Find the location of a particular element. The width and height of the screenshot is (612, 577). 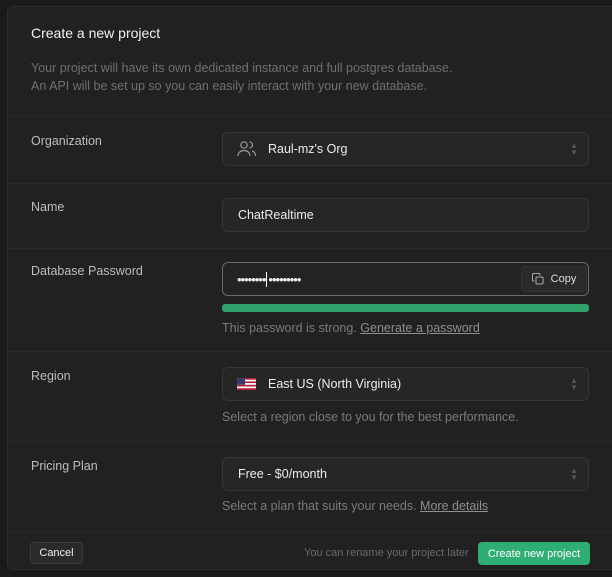

create-project-button: Create new project is located at coordinates (534, 553).